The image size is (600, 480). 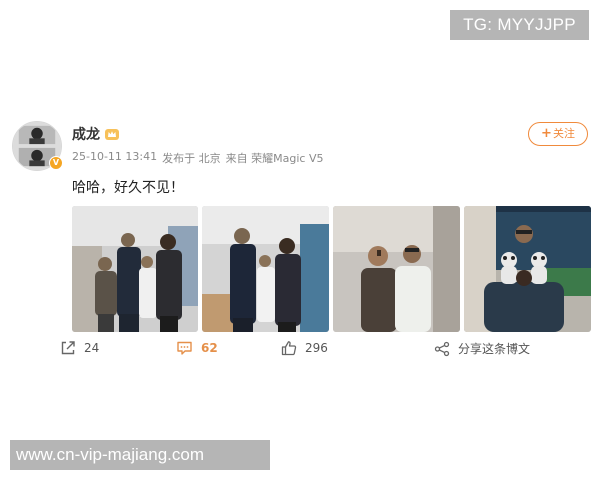 What do you see at coordinates (92, 348) in the screenshot?
I see `repost-count: 24` at bounding box center [92, 348].